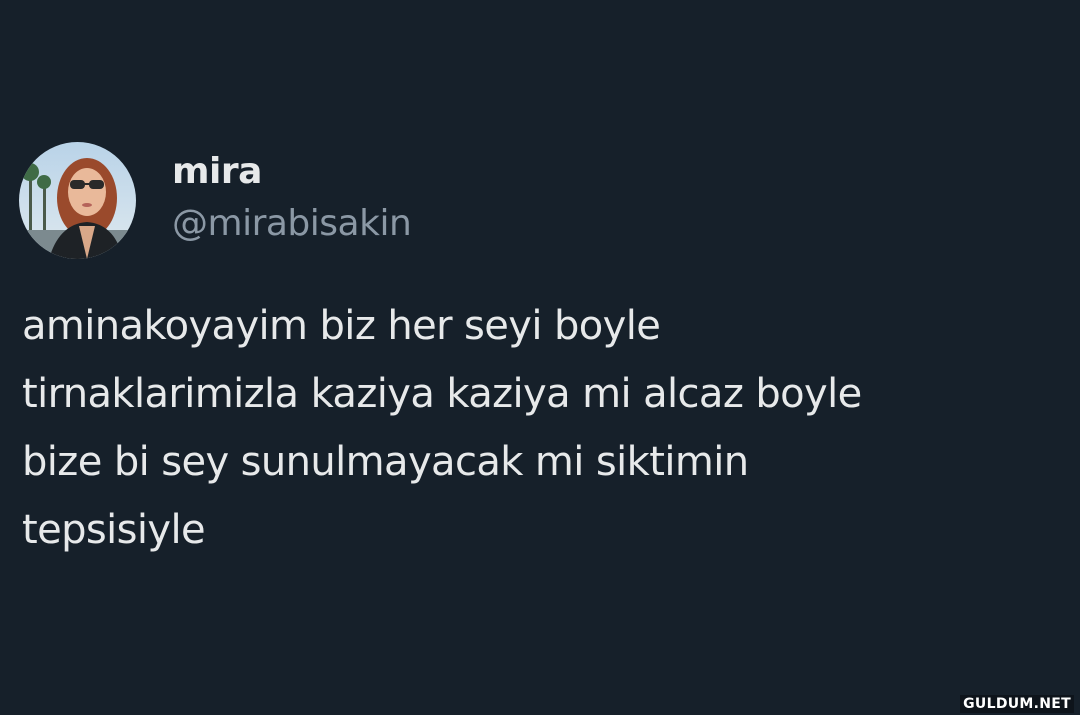  What do you see at coordinates (385, 462) in the screenshot?
I see `tweet-text-line: bize bi sey sunulmayacak mi siktimin` at bounding box center [385, 462].